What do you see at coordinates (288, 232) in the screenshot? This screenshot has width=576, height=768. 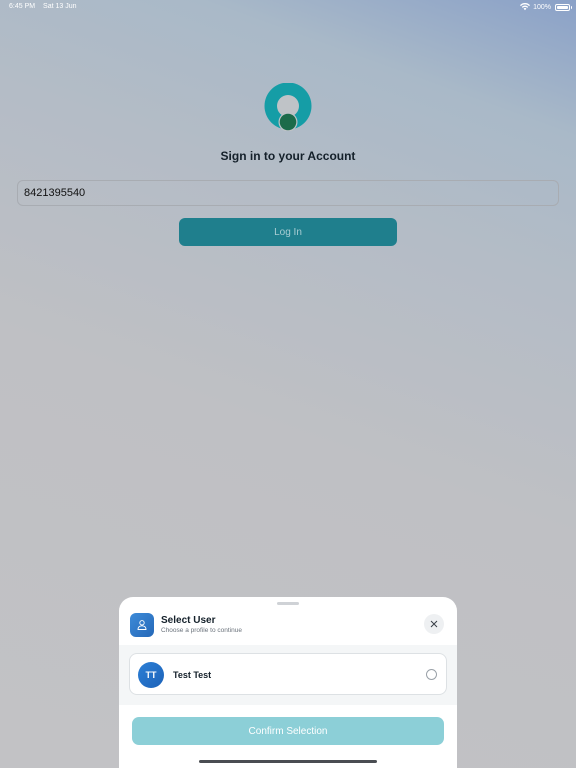 I see `login-button: Log In` at bounding box center [288, 232].